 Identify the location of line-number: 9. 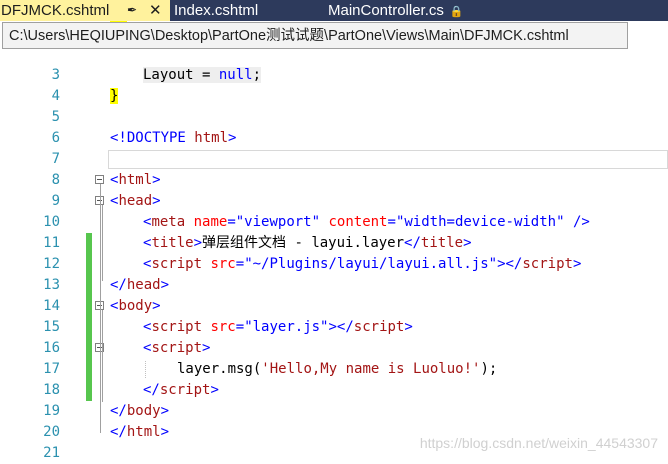
(55, 201).